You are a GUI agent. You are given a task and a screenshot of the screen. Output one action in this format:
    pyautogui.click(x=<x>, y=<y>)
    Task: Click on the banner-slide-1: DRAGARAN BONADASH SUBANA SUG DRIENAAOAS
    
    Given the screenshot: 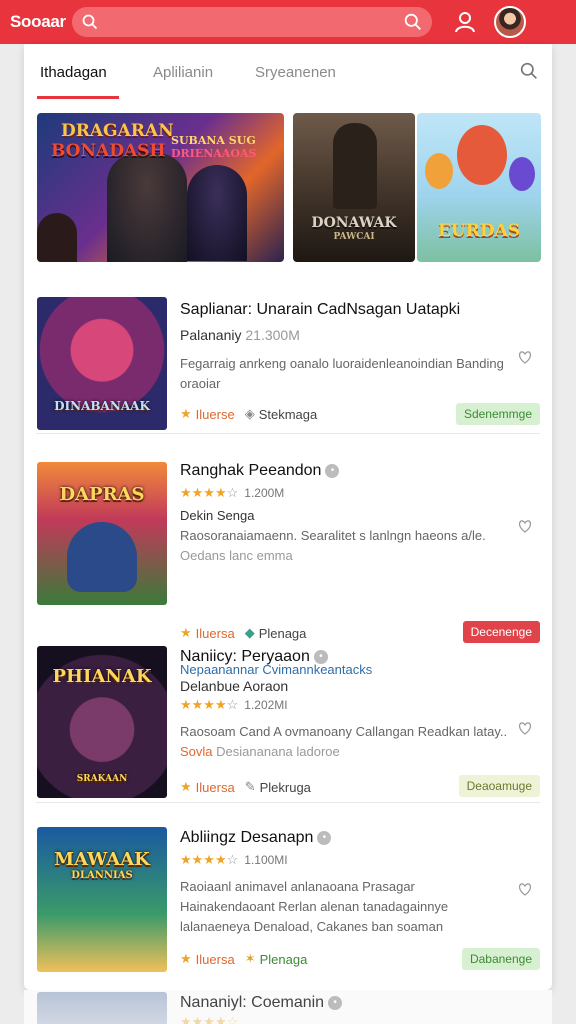 What is the action you would take?
    pyautogui.click(x=160, y=187)
    